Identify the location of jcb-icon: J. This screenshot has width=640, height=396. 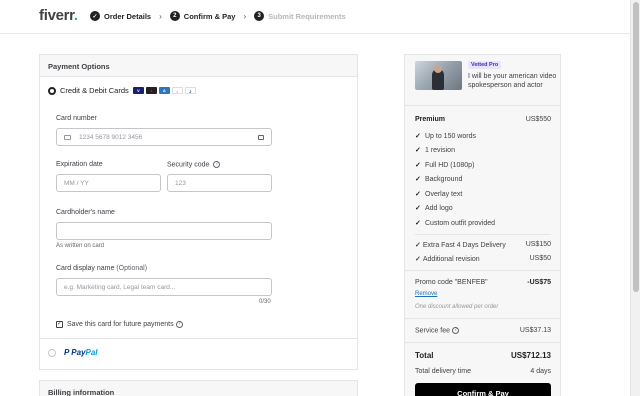
(190, 90).